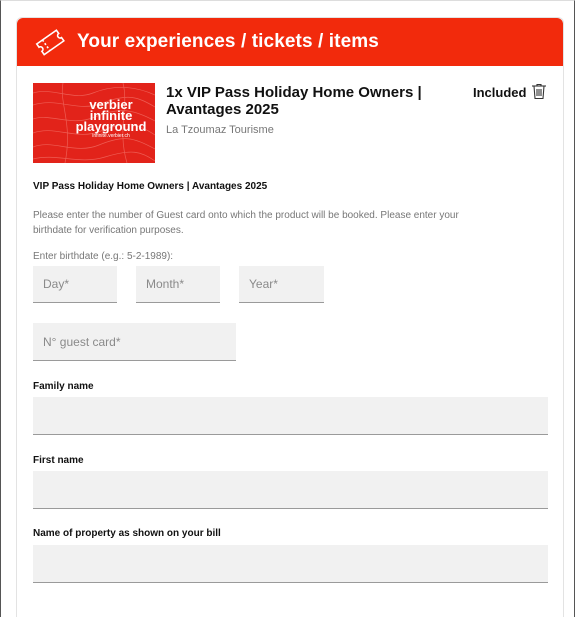 The image size is (575, 617). I want to click on birth-month-input, so click(178, 284).